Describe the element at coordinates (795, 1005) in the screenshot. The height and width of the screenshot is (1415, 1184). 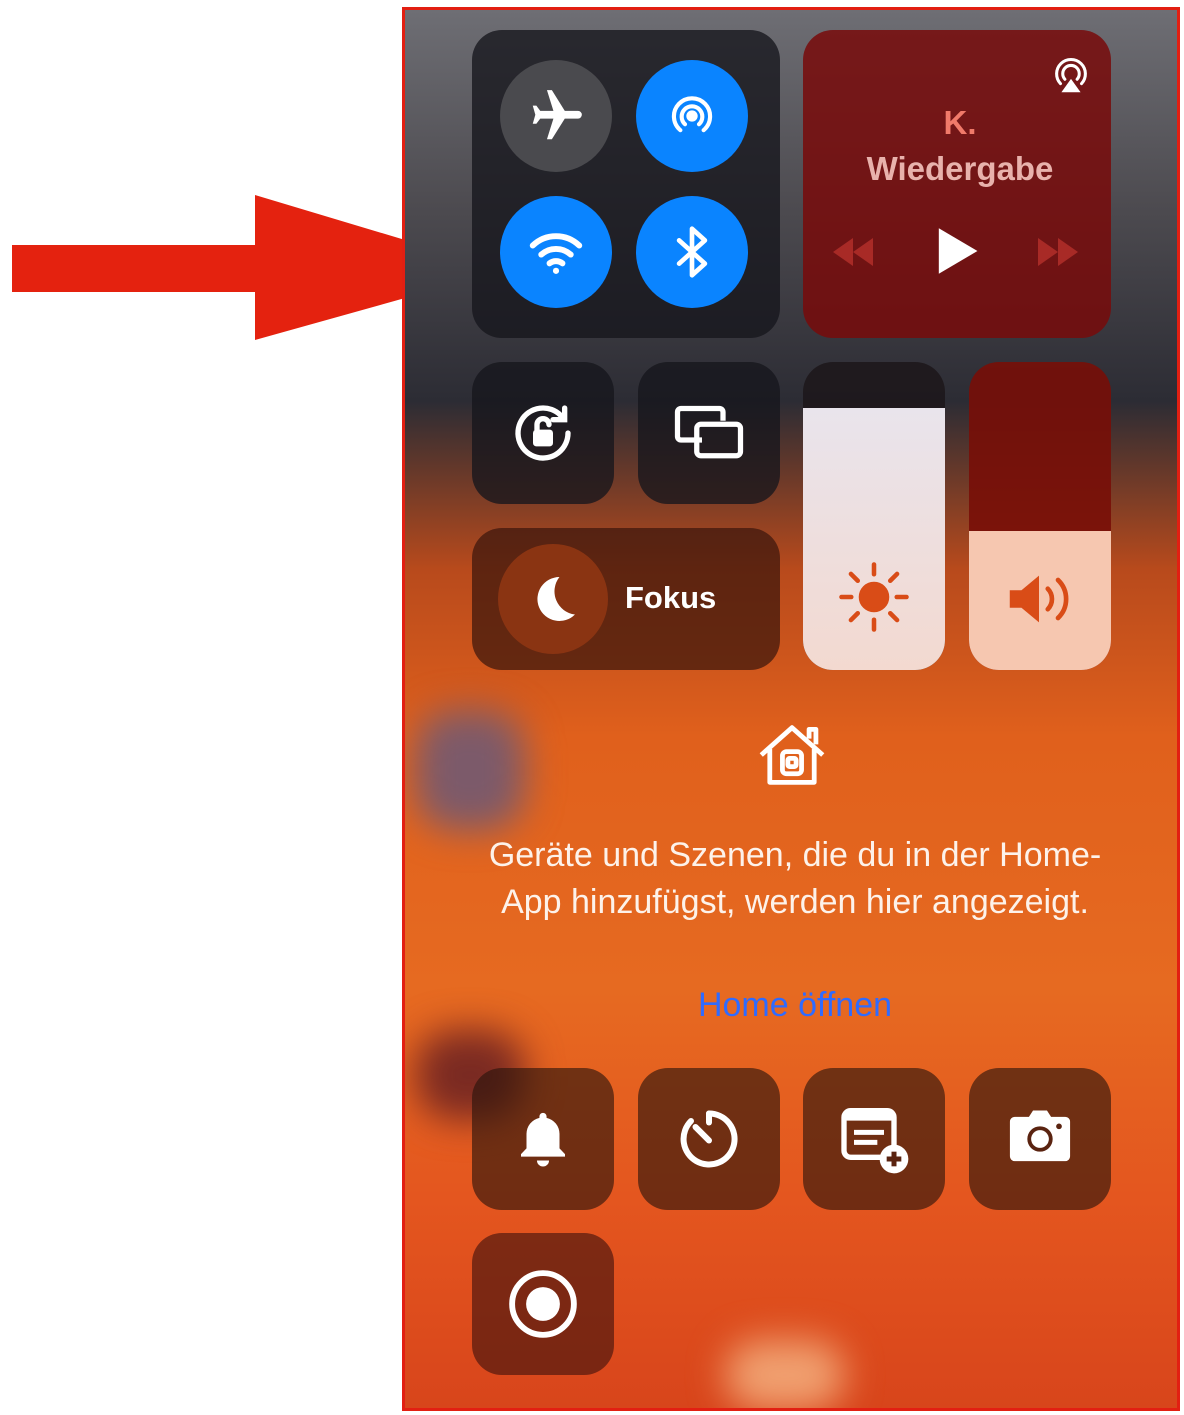
I see `open-home-link: Home öffnen` at that location.